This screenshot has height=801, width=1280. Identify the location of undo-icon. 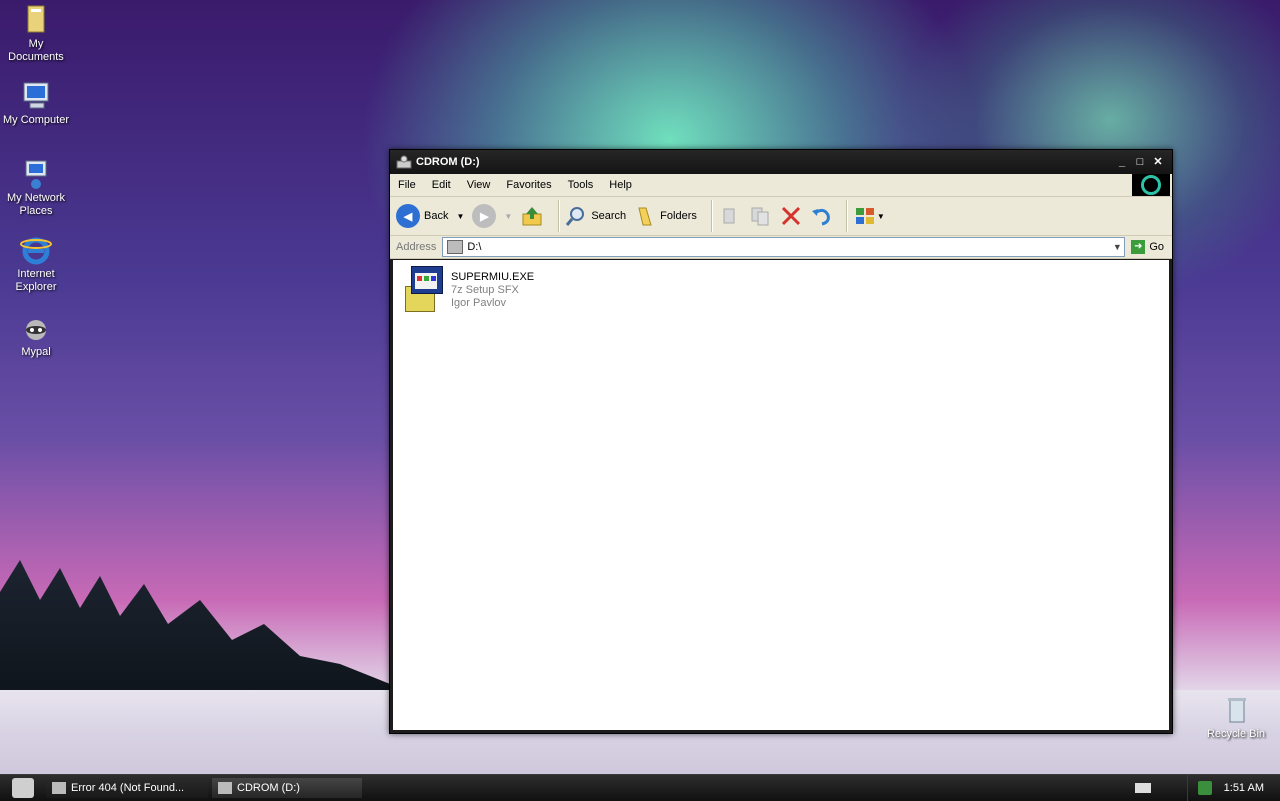
(820, 217).